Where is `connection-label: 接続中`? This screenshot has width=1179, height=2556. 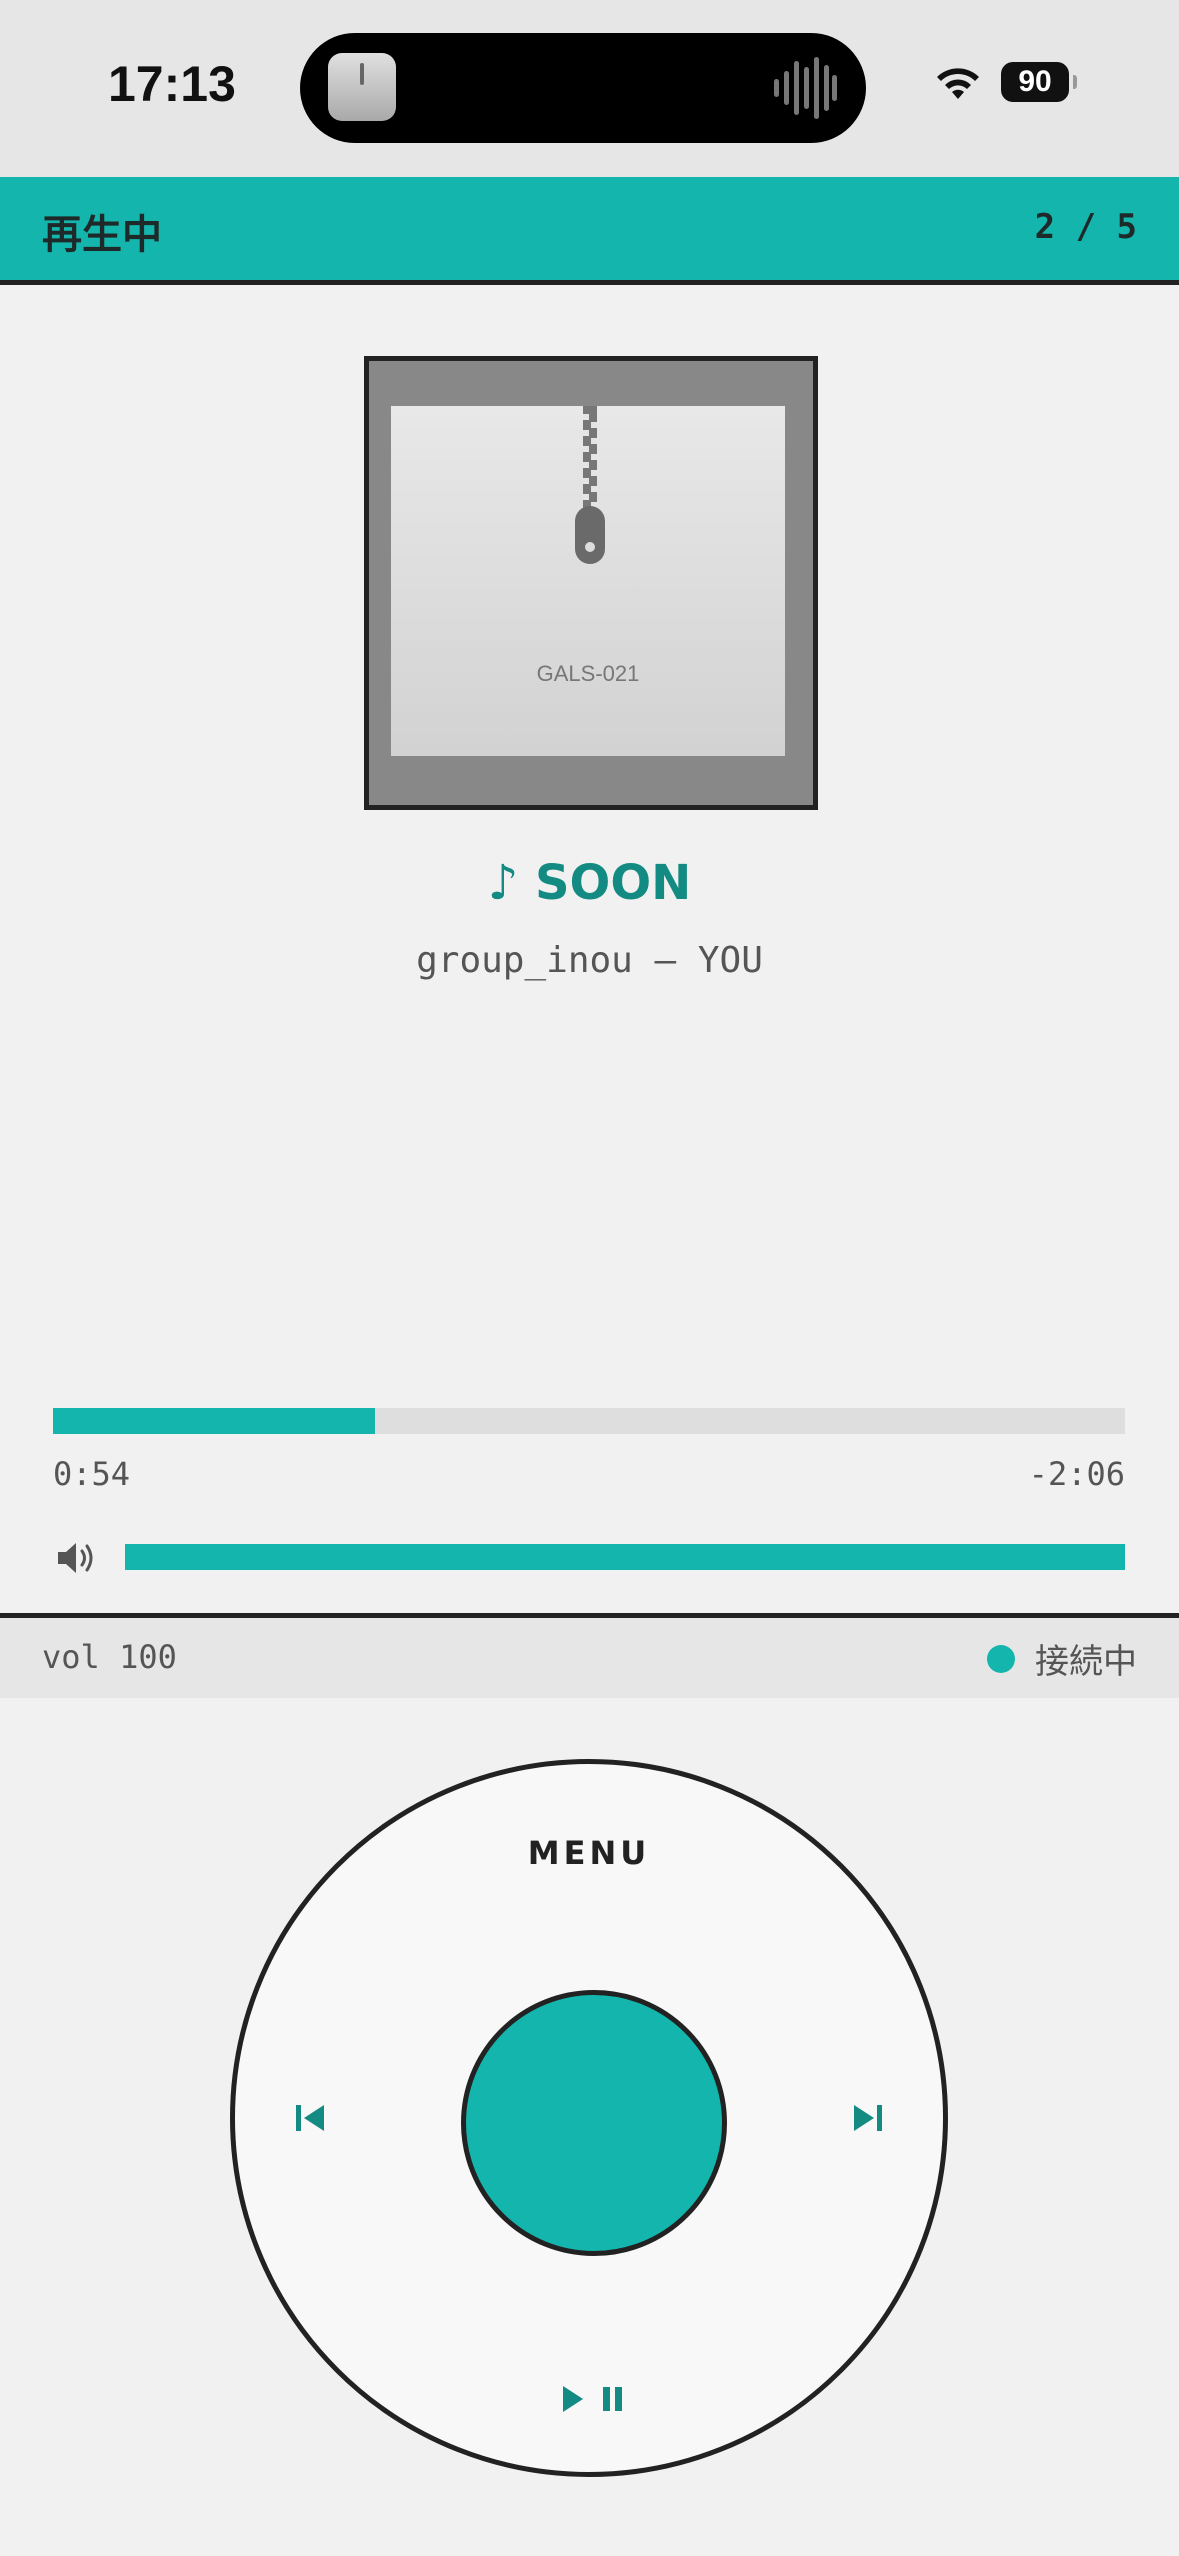 connection-label: 接続中 is located at coordinates (1086, 1662).